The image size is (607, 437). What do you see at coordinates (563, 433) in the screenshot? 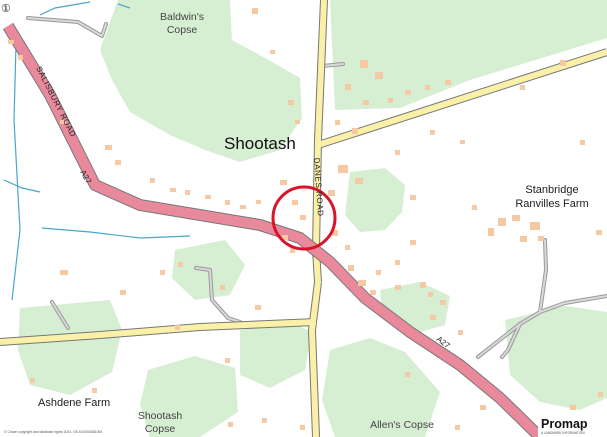
I see `promap-logo-tagline: A LANDMARK INFORMATION` at bounding box center [563, 433].